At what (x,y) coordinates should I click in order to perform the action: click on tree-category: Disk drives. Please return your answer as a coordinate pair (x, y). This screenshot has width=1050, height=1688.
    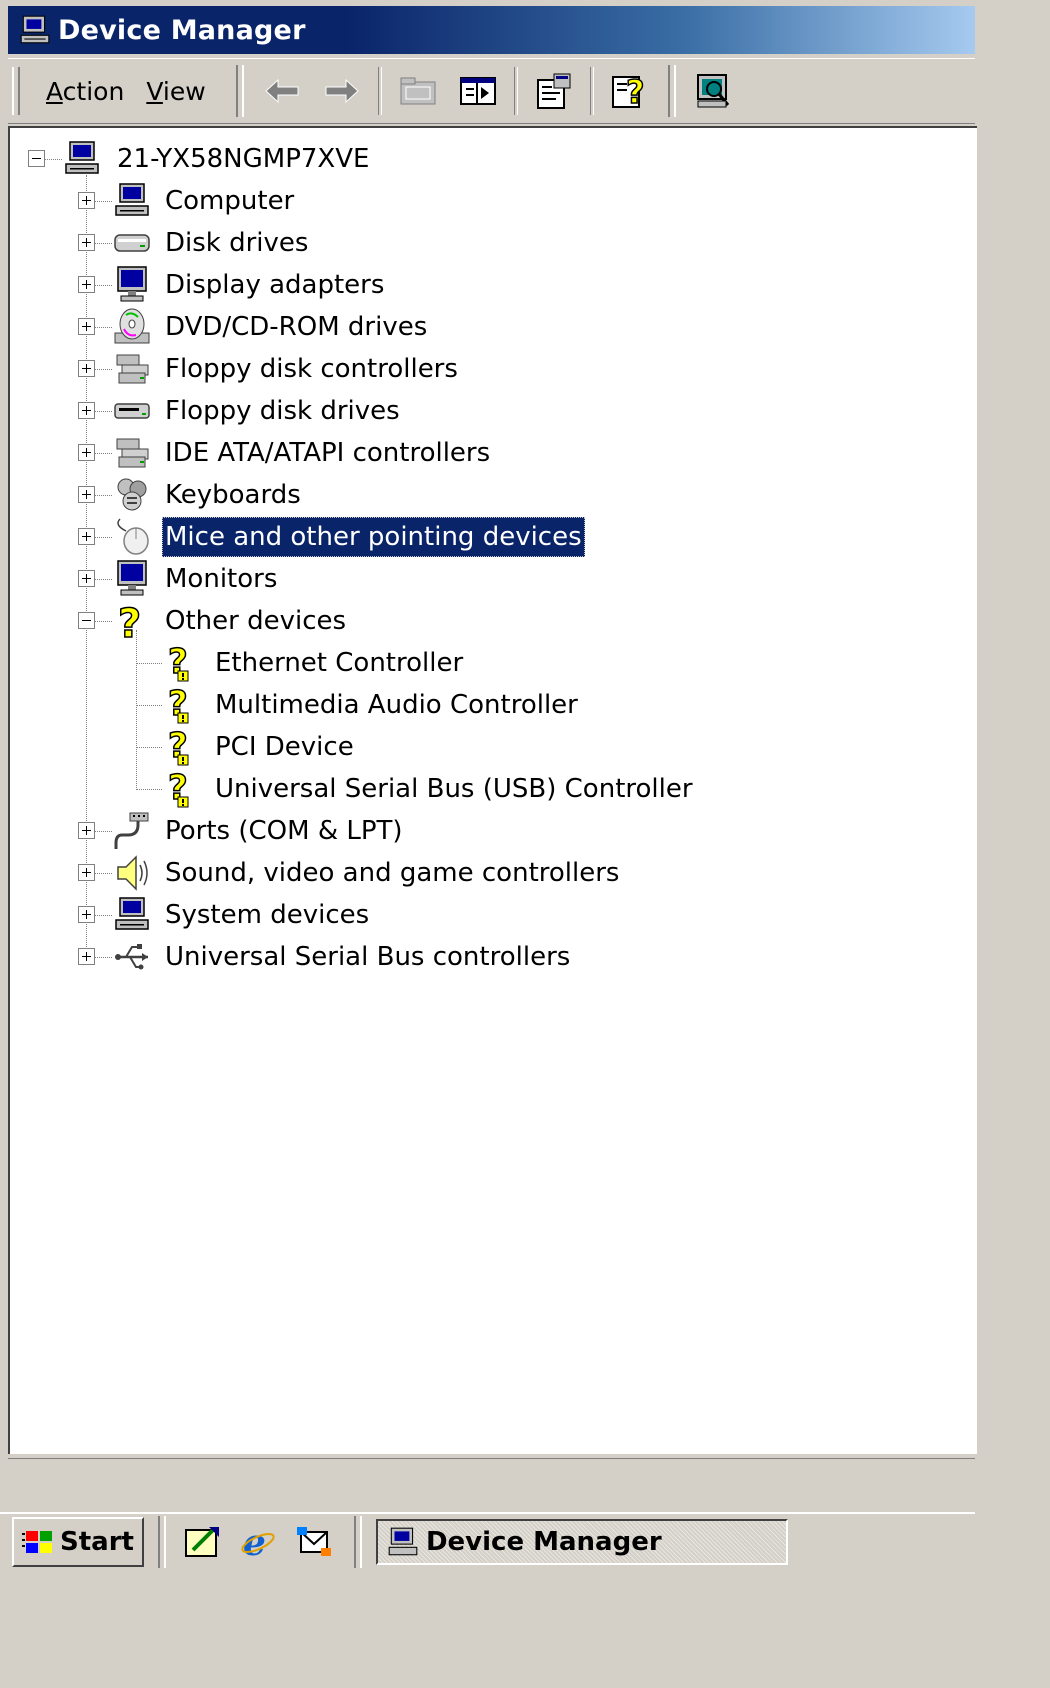
    Looking at the image, I should click on (490, 243).